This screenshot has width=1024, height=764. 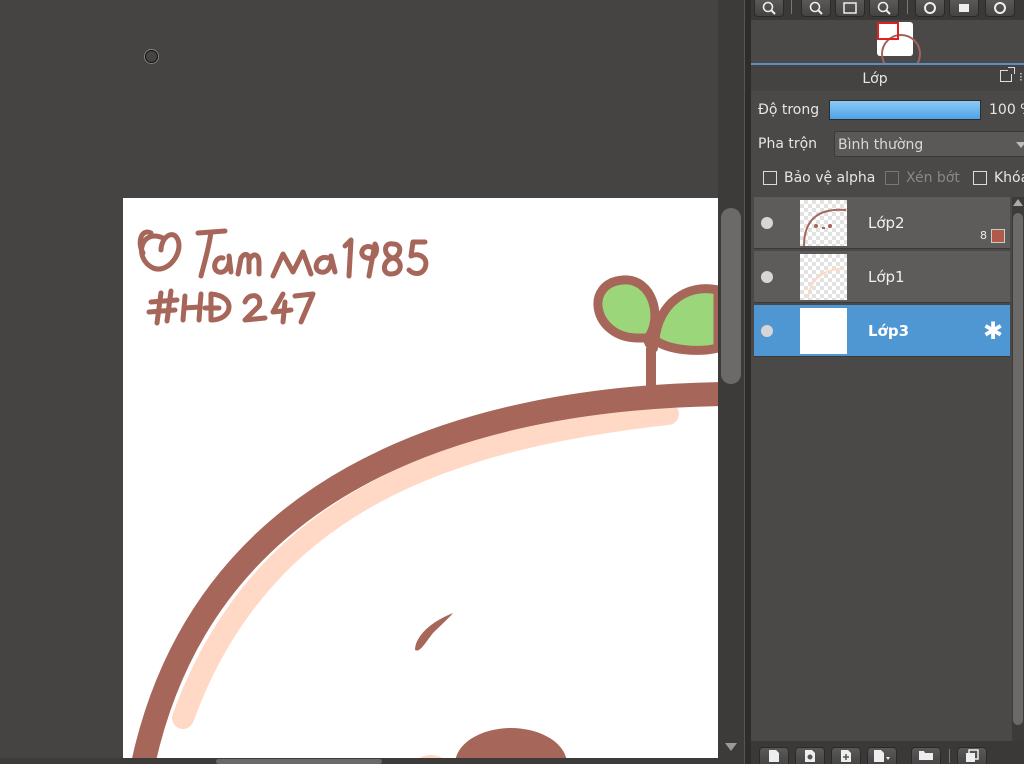 What do you see at coordinates (1000, 8) in the screenshot?
I see `rotate-reset-icon` at bounding box center [1000, 8].